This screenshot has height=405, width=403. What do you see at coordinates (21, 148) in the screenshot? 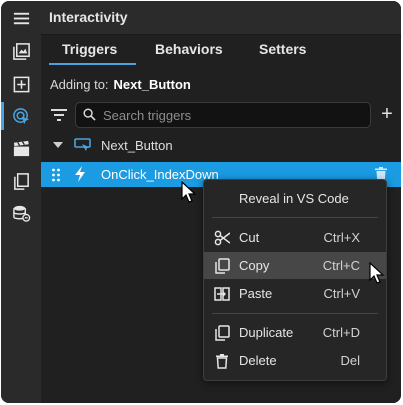
I see `animation-clapper-icon` at bounding box center [21, 148].